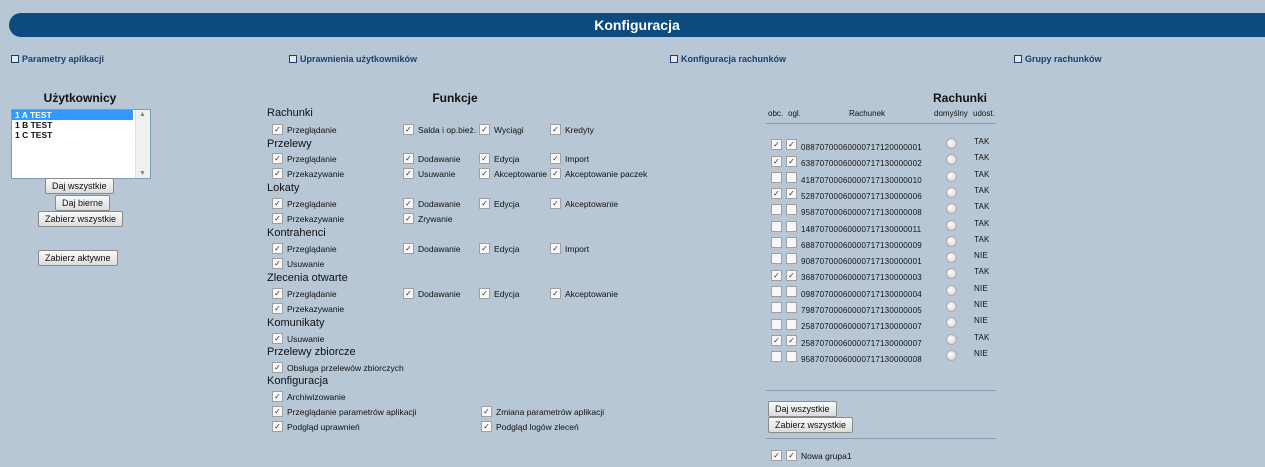 The width and height of the screenshot is (1265, 467). I want to click on listbox-scrollbar: ▲ ▼, so click(142, 144).